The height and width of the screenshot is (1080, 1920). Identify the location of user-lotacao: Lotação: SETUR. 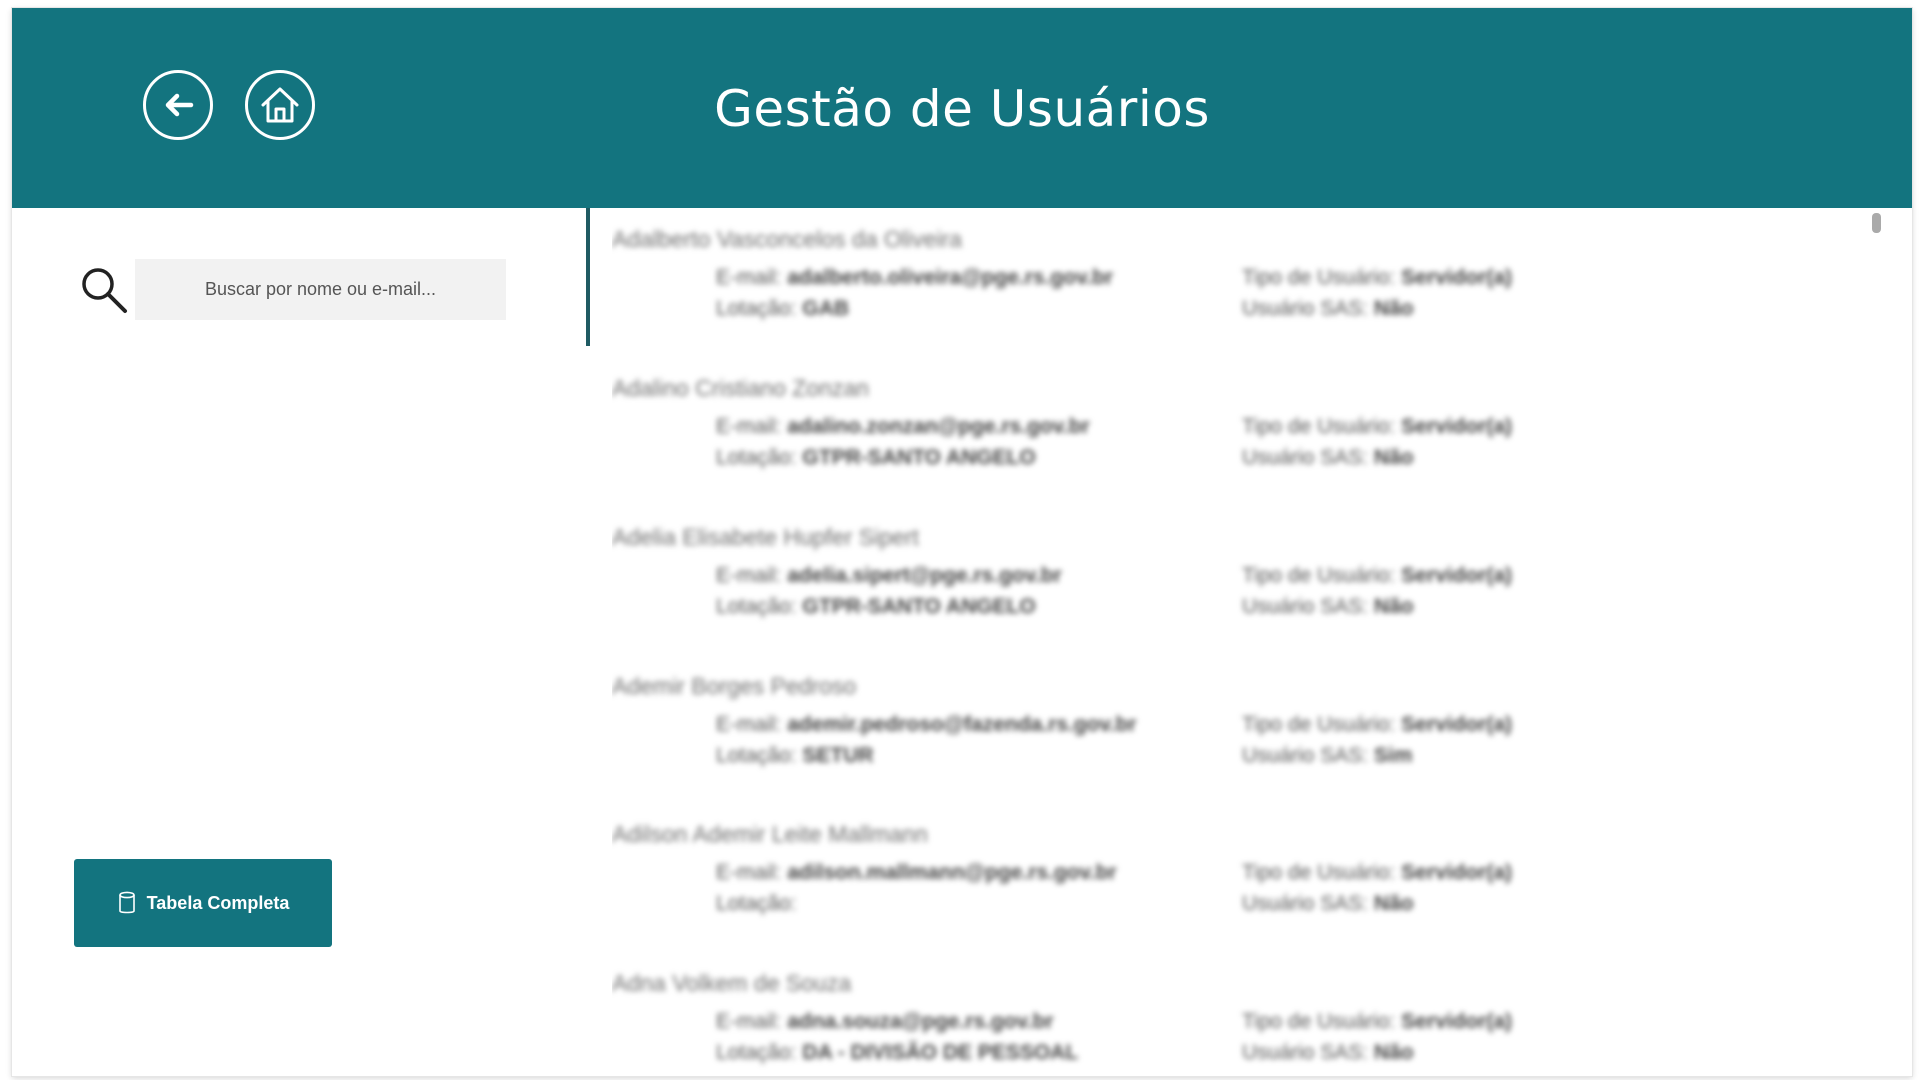
(795, 755).